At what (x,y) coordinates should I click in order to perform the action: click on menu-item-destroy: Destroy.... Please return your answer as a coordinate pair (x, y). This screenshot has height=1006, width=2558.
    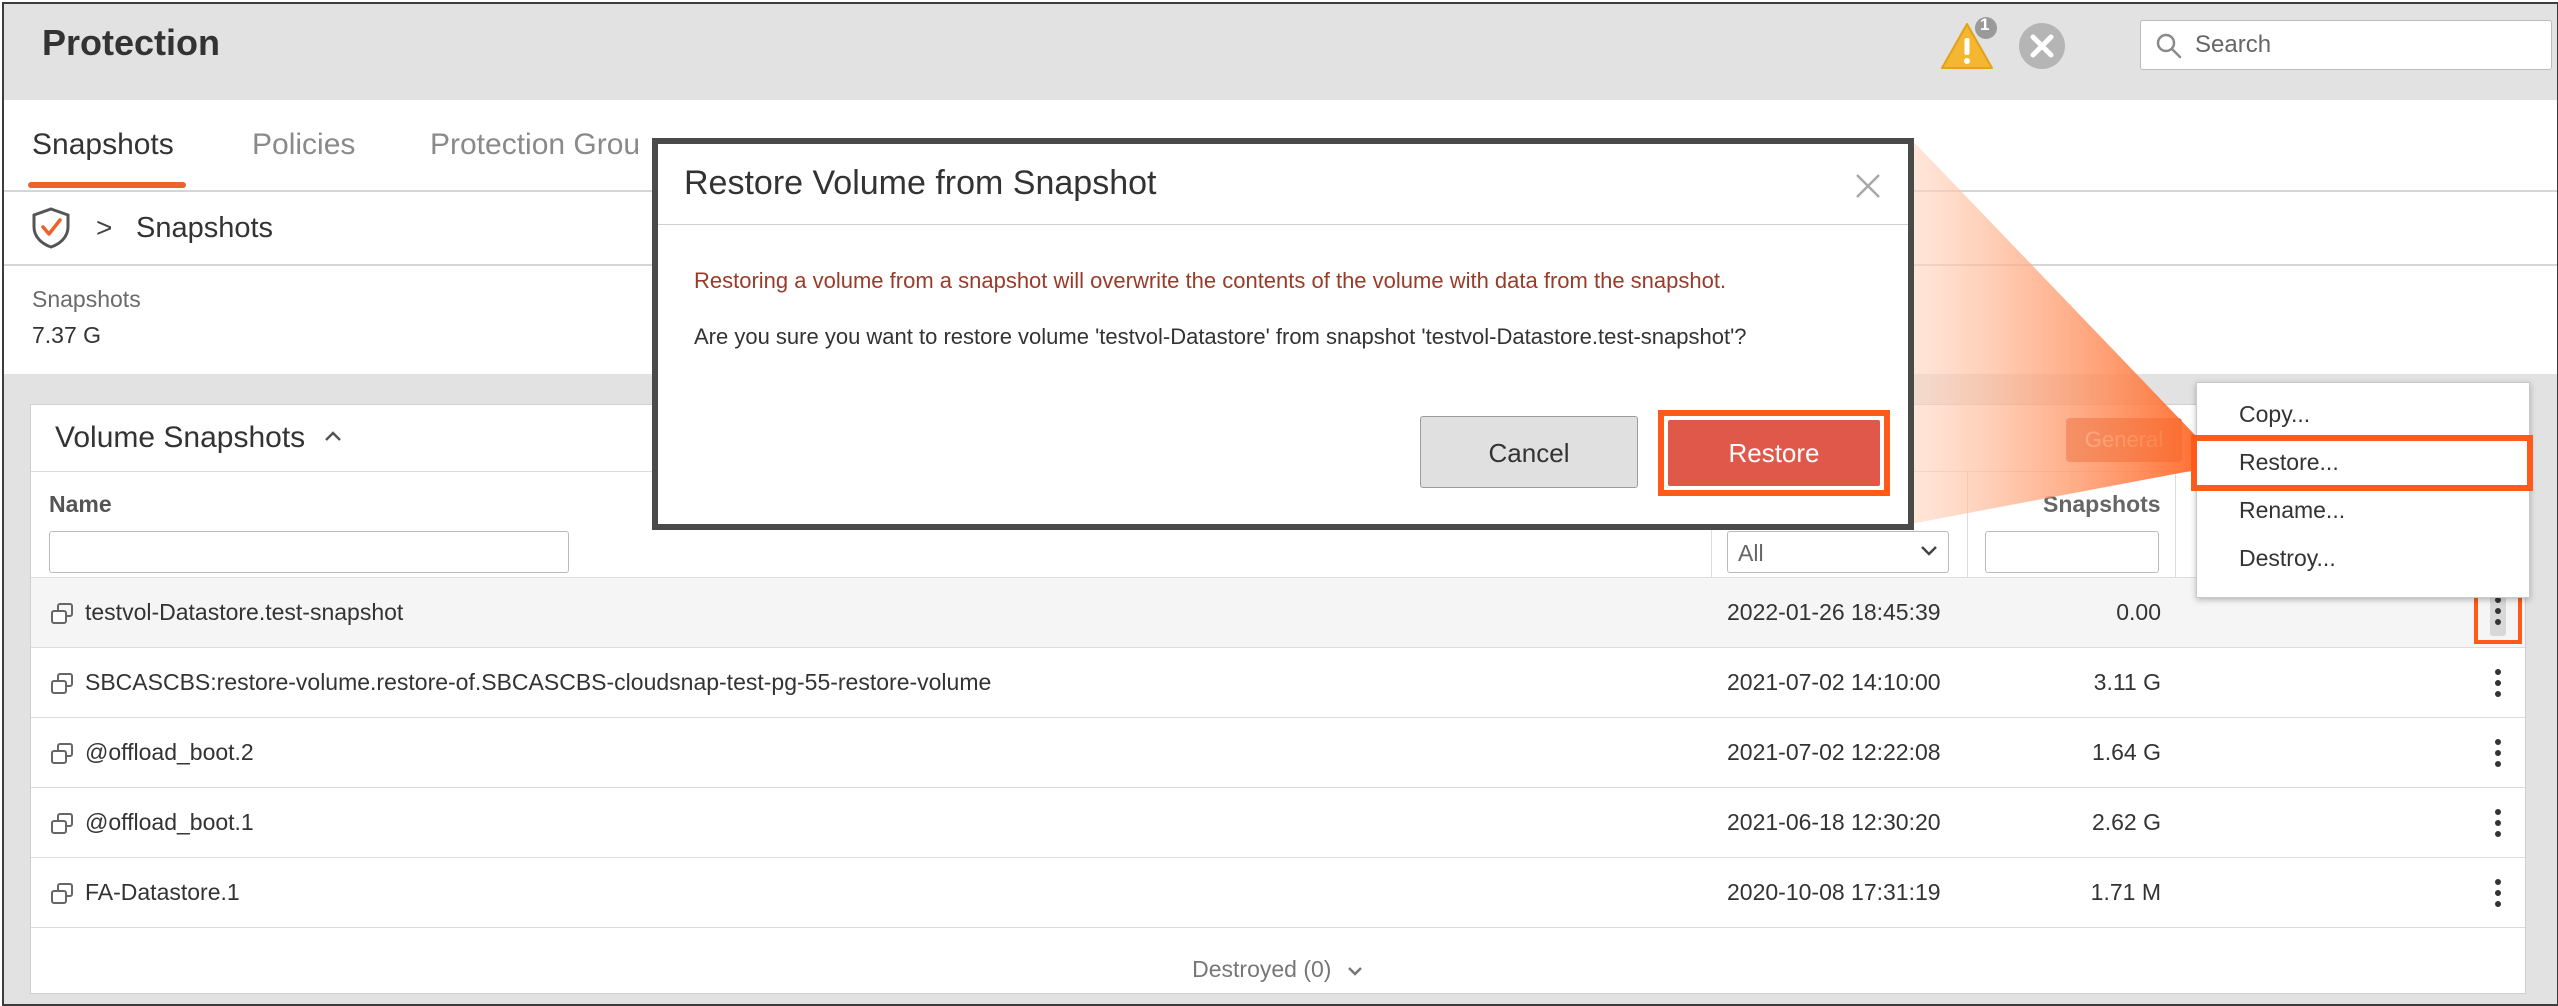
    Looking at the image, I should click on (2287, 558).